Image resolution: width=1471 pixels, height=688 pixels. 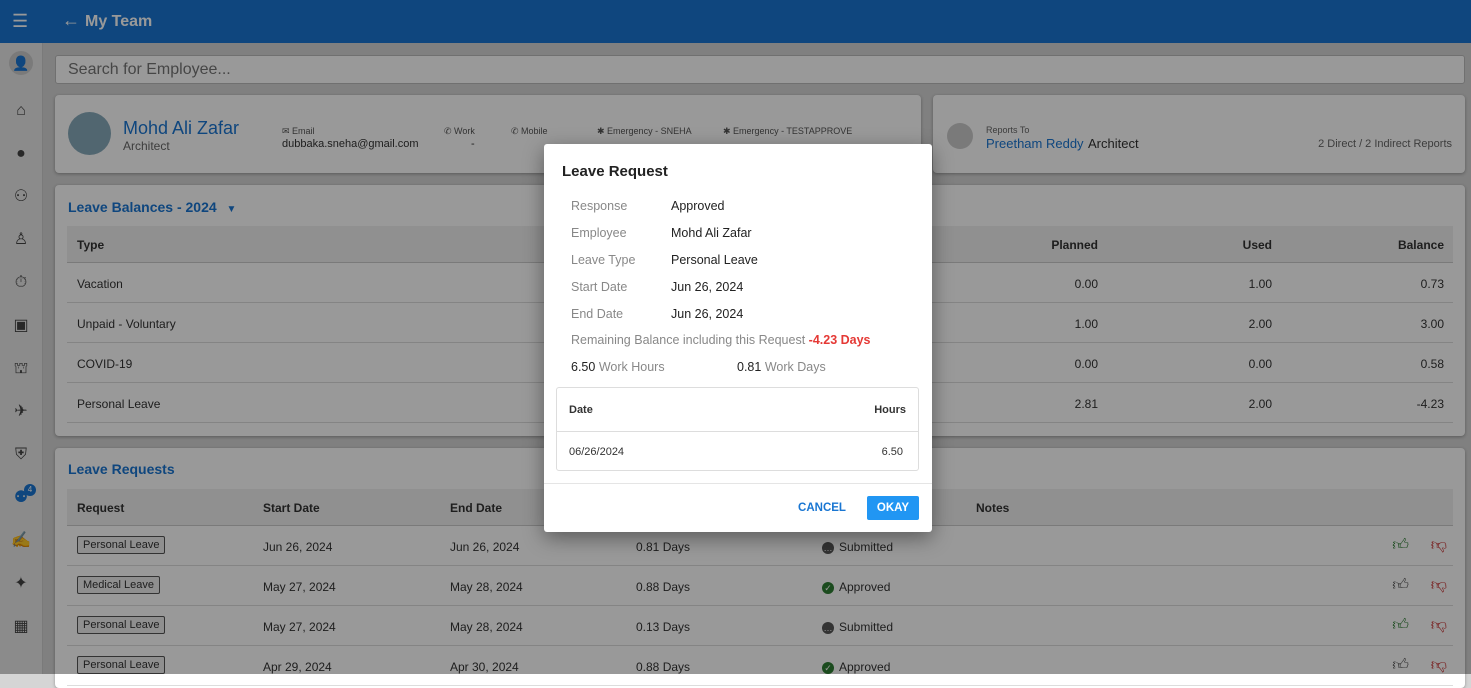 What do you see at coordinates (781, 367) in the screenshot?
I see `work-days: 0.81 Work Days` at bounding box center [781, 367].